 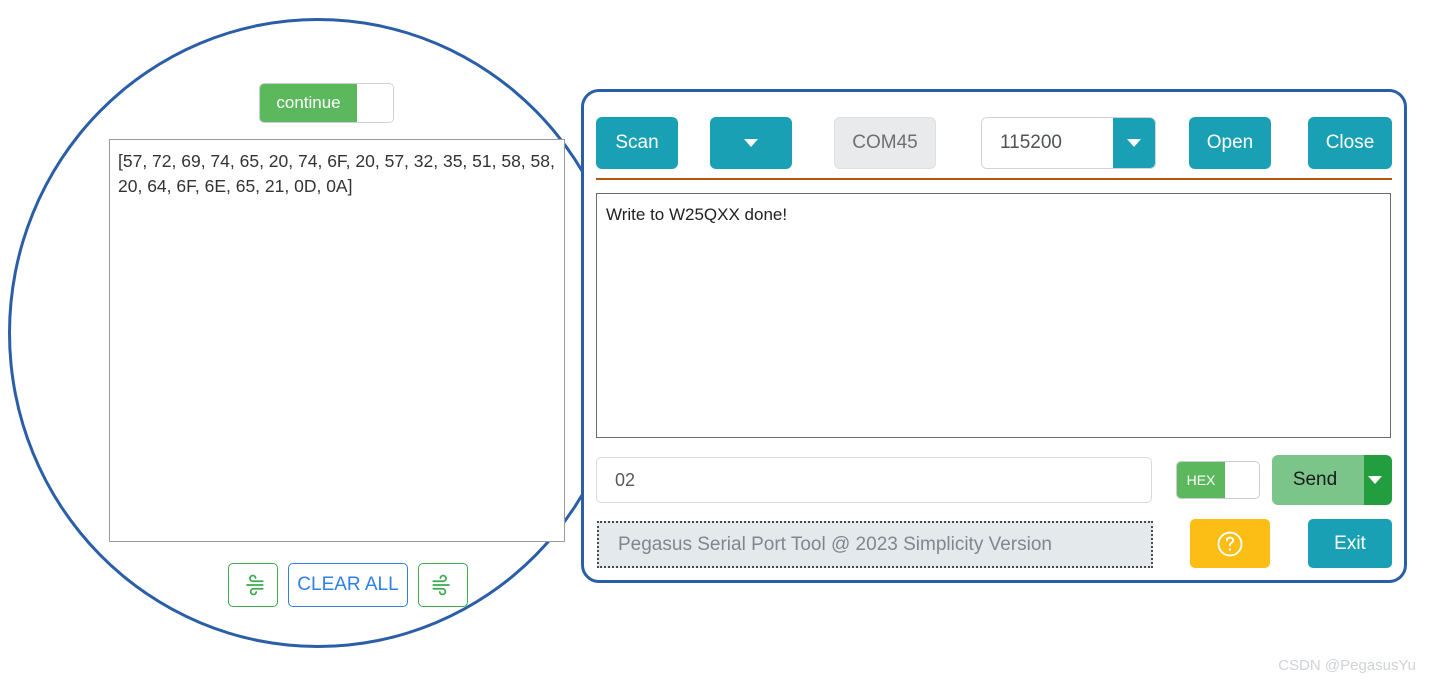 I want to click on help-button, so click(x=1230, y=543).